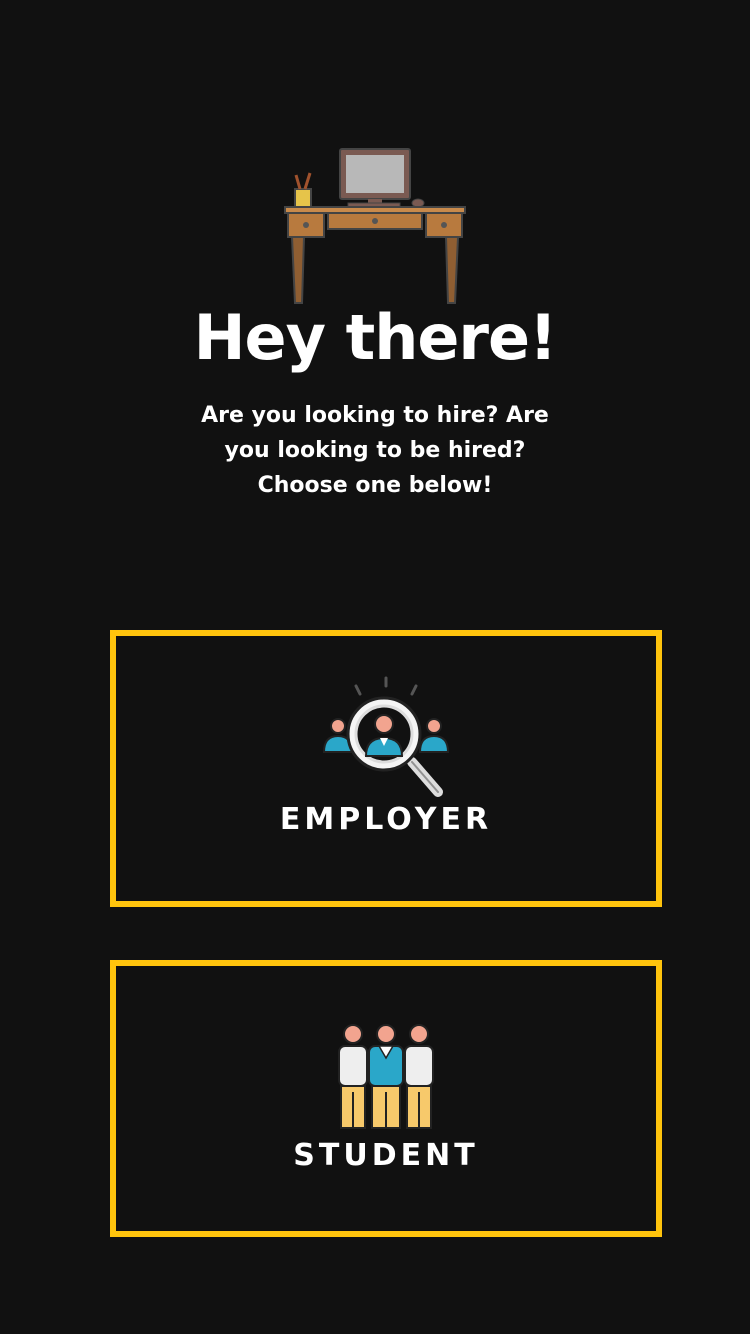  I want to click on employer-label: EMPLOYER, so click(386, 819).